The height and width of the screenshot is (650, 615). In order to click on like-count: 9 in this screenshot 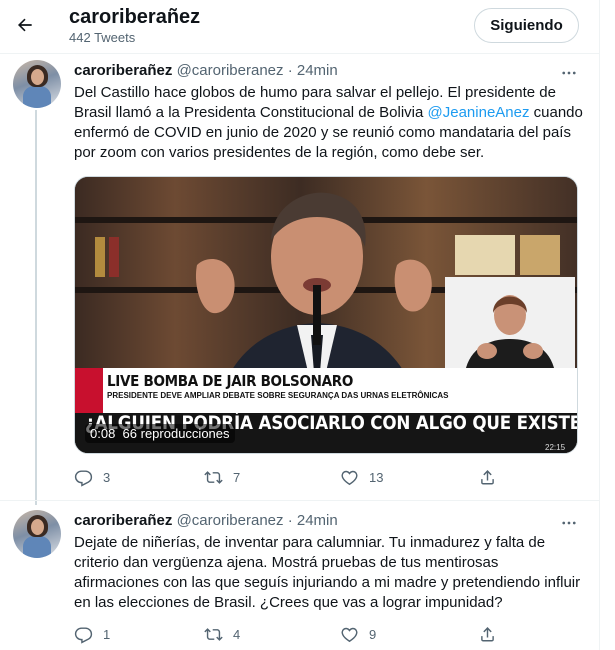, I will do `click(373, 634)`.